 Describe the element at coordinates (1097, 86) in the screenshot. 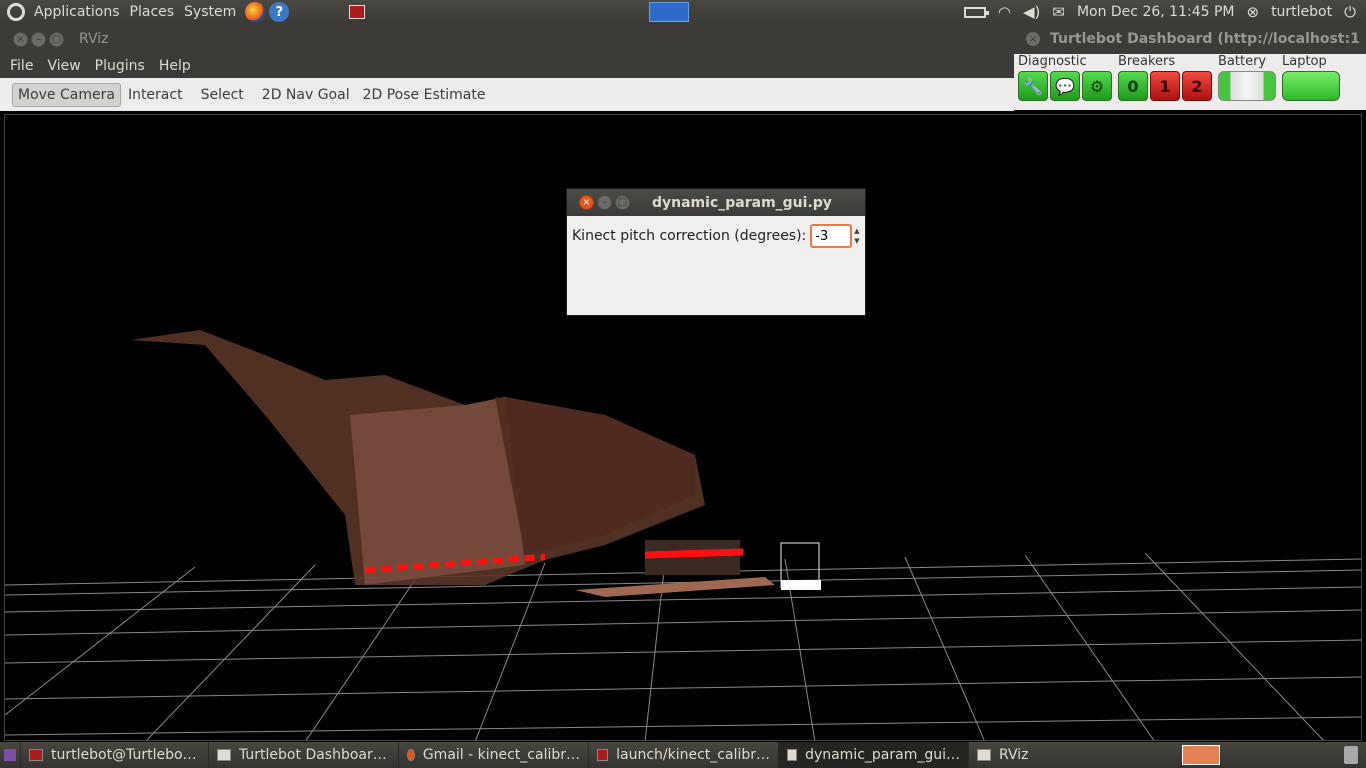

I see `gear-icon: ⚙` at that location.